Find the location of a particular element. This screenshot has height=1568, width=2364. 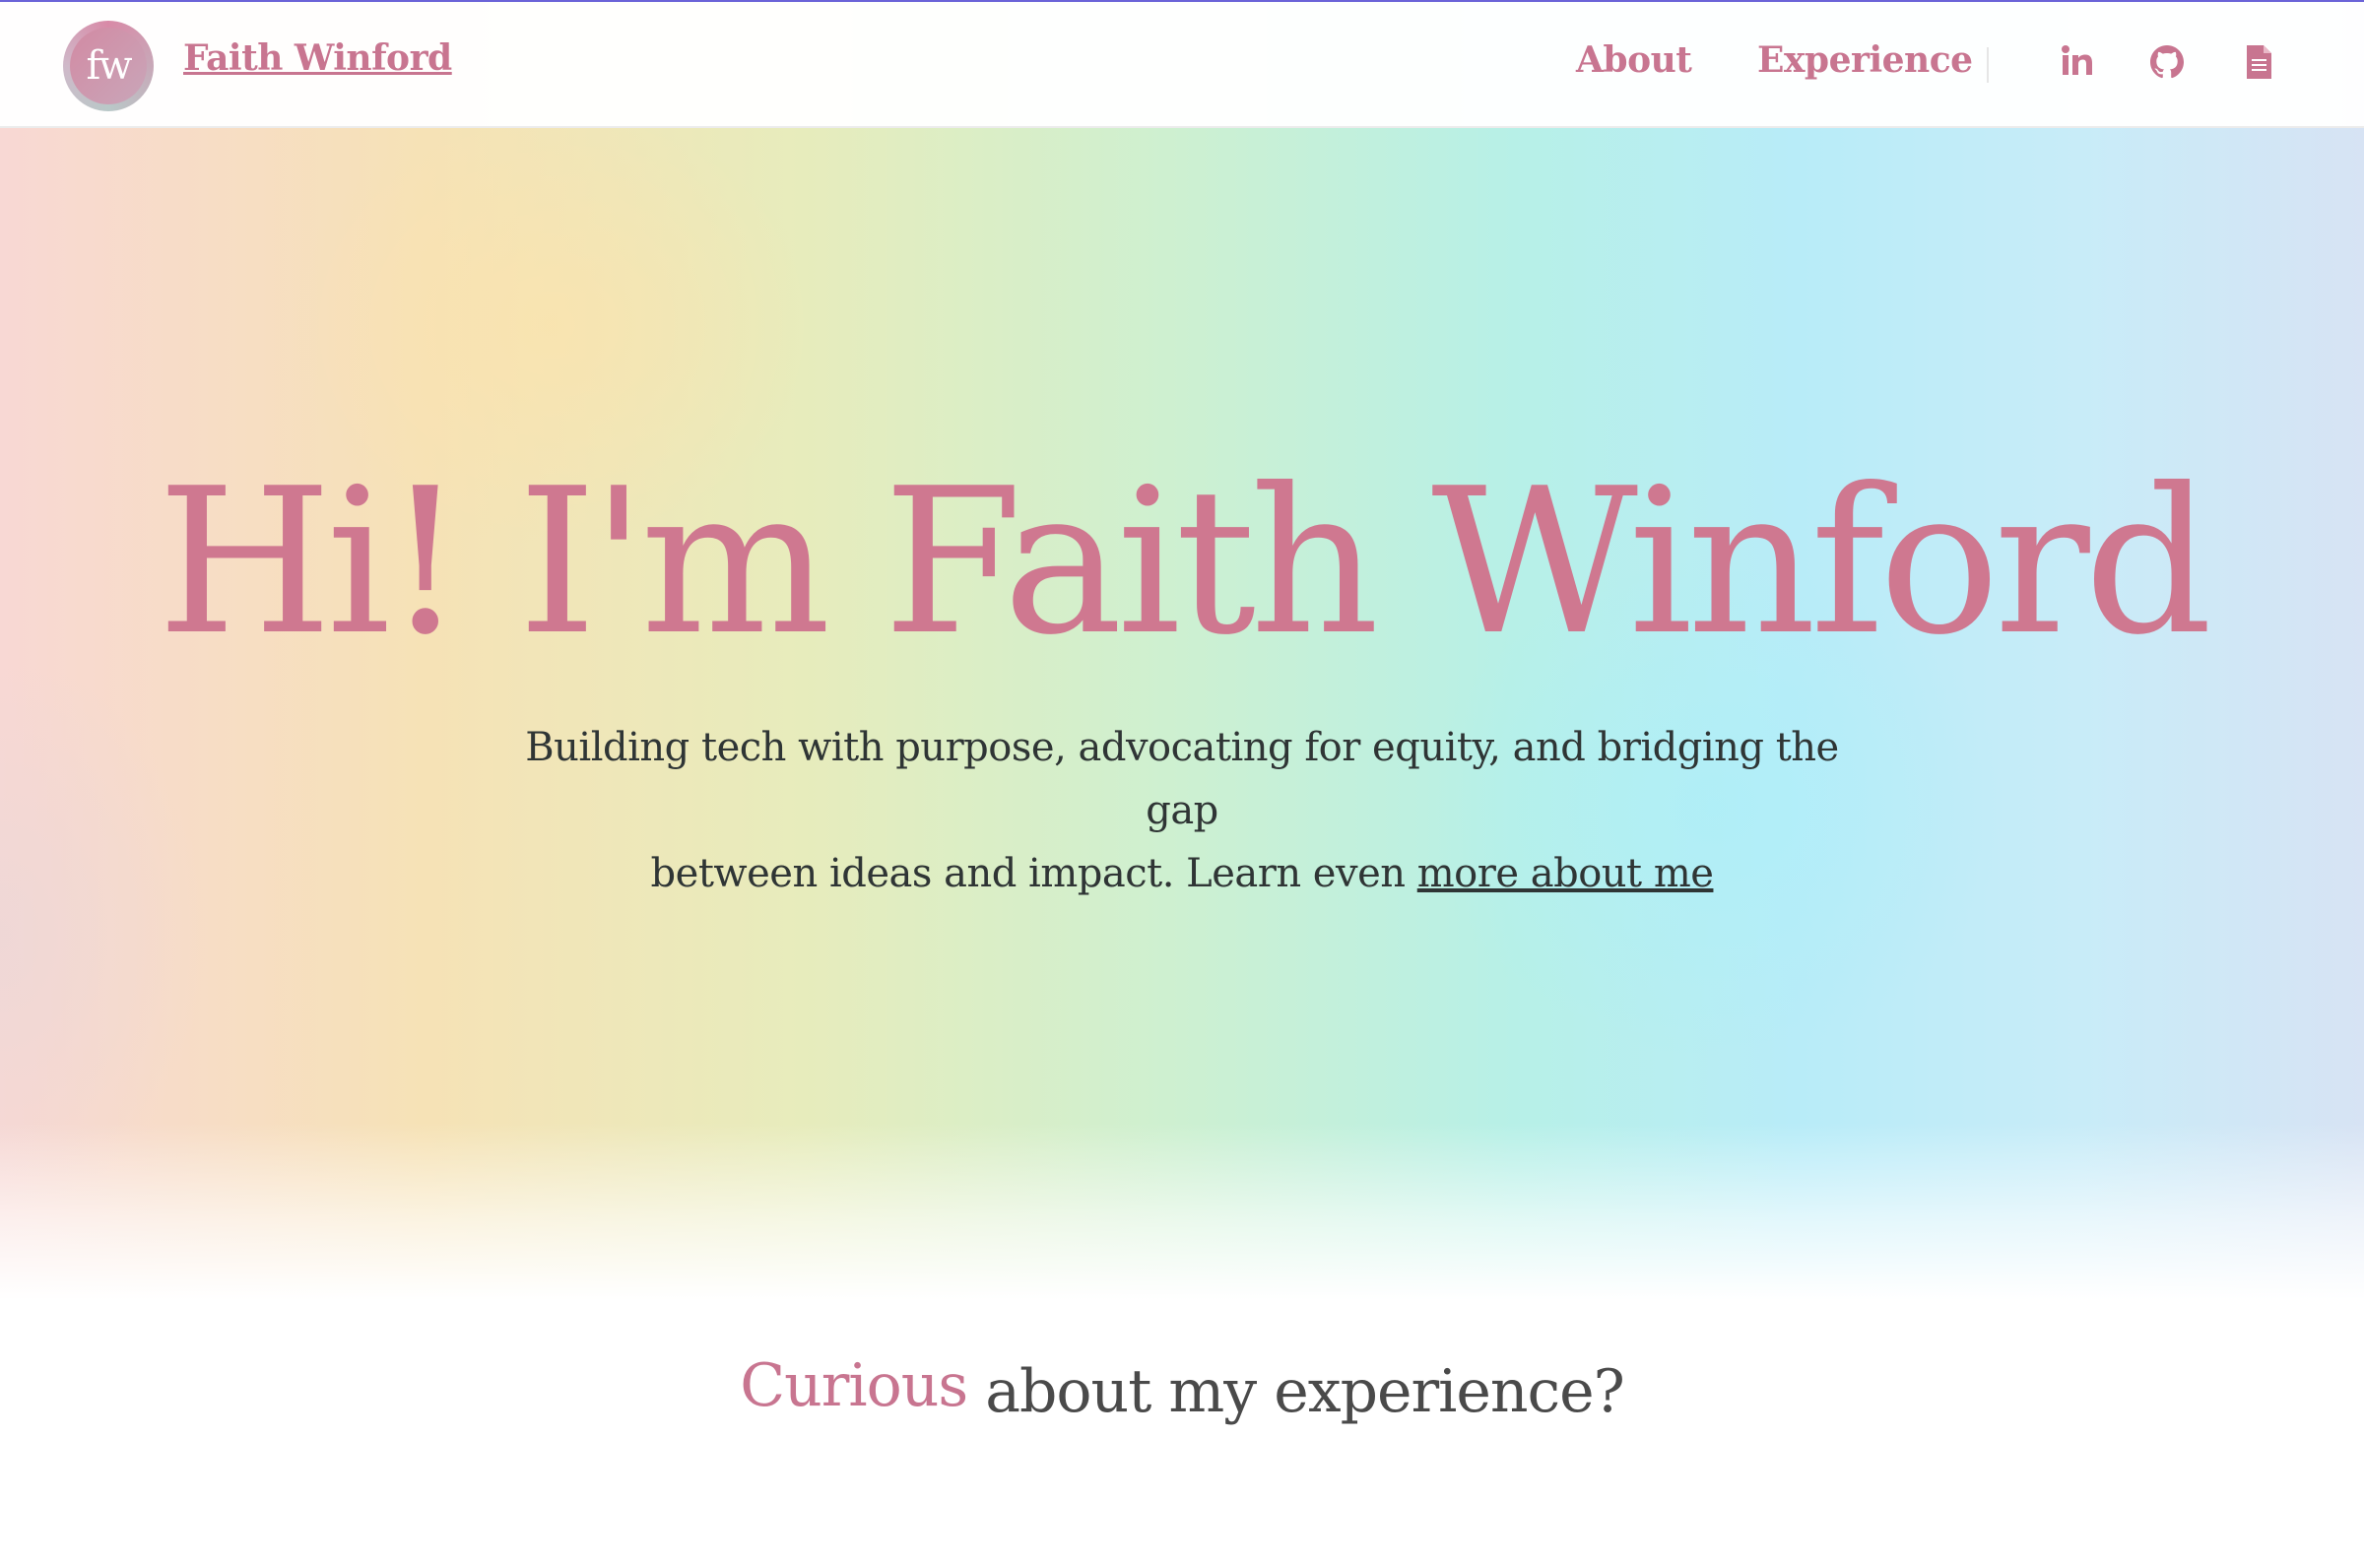

brand-name: Faith Winford is located at coordinates (317, 58).